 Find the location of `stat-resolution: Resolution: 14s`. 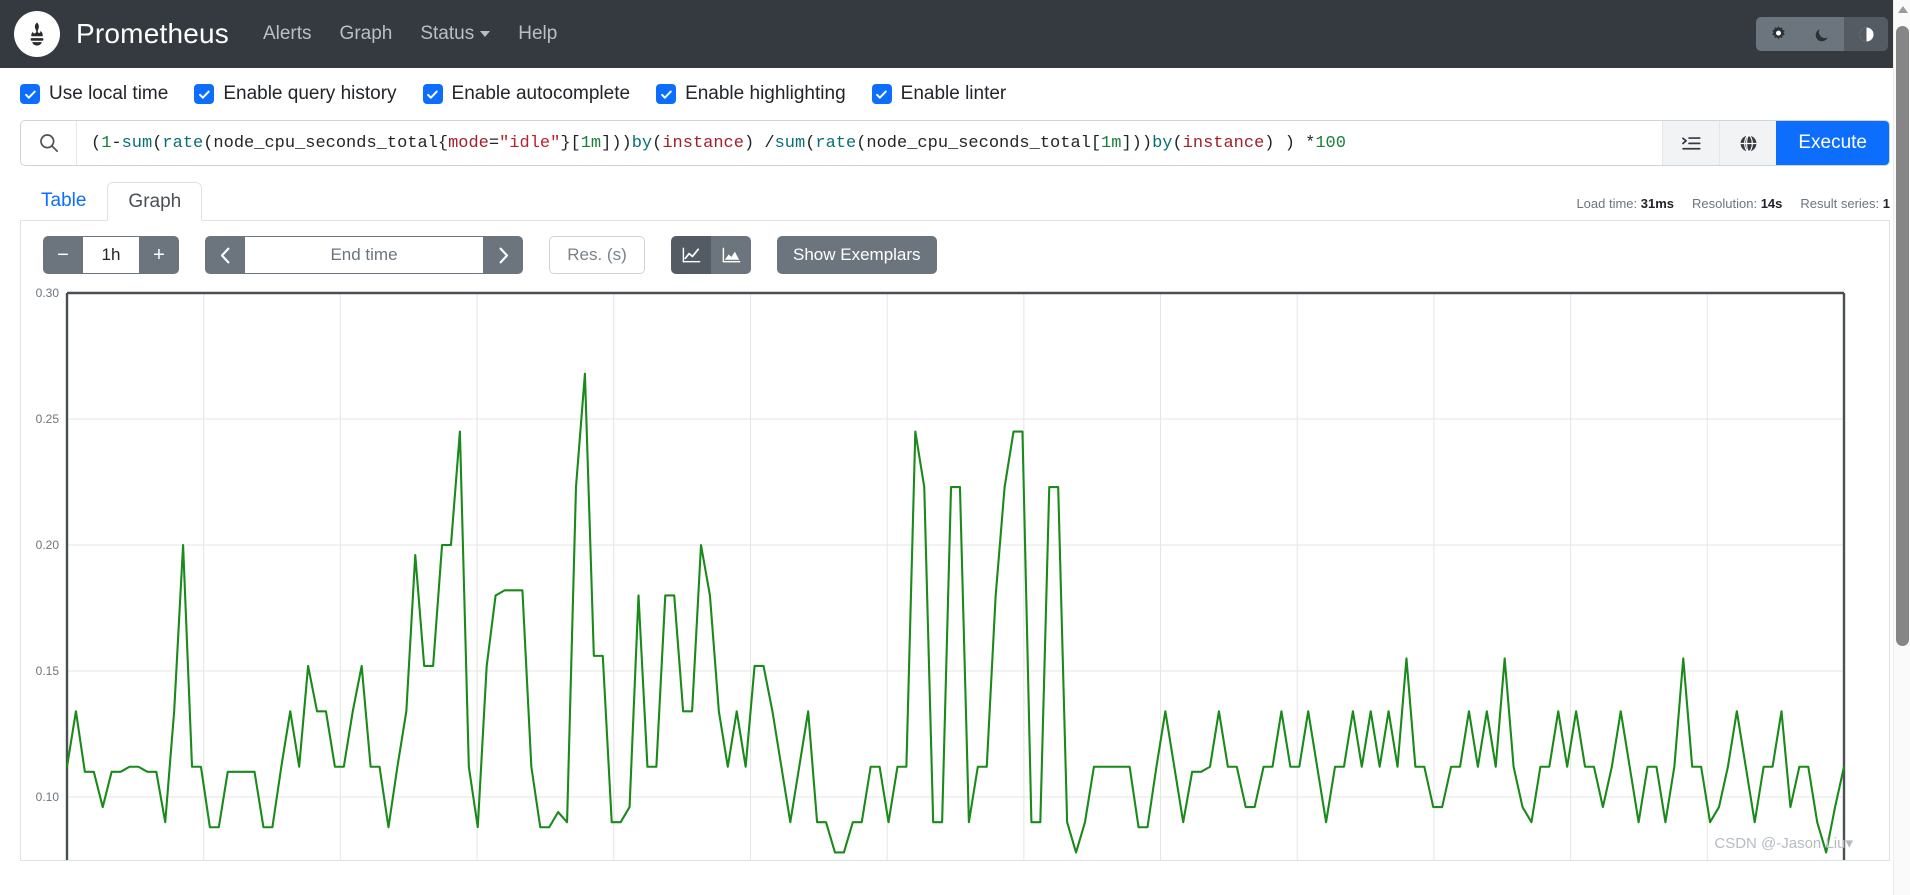

stat-resolution: Resolution: 14s is located at coordinates (1737, 203).